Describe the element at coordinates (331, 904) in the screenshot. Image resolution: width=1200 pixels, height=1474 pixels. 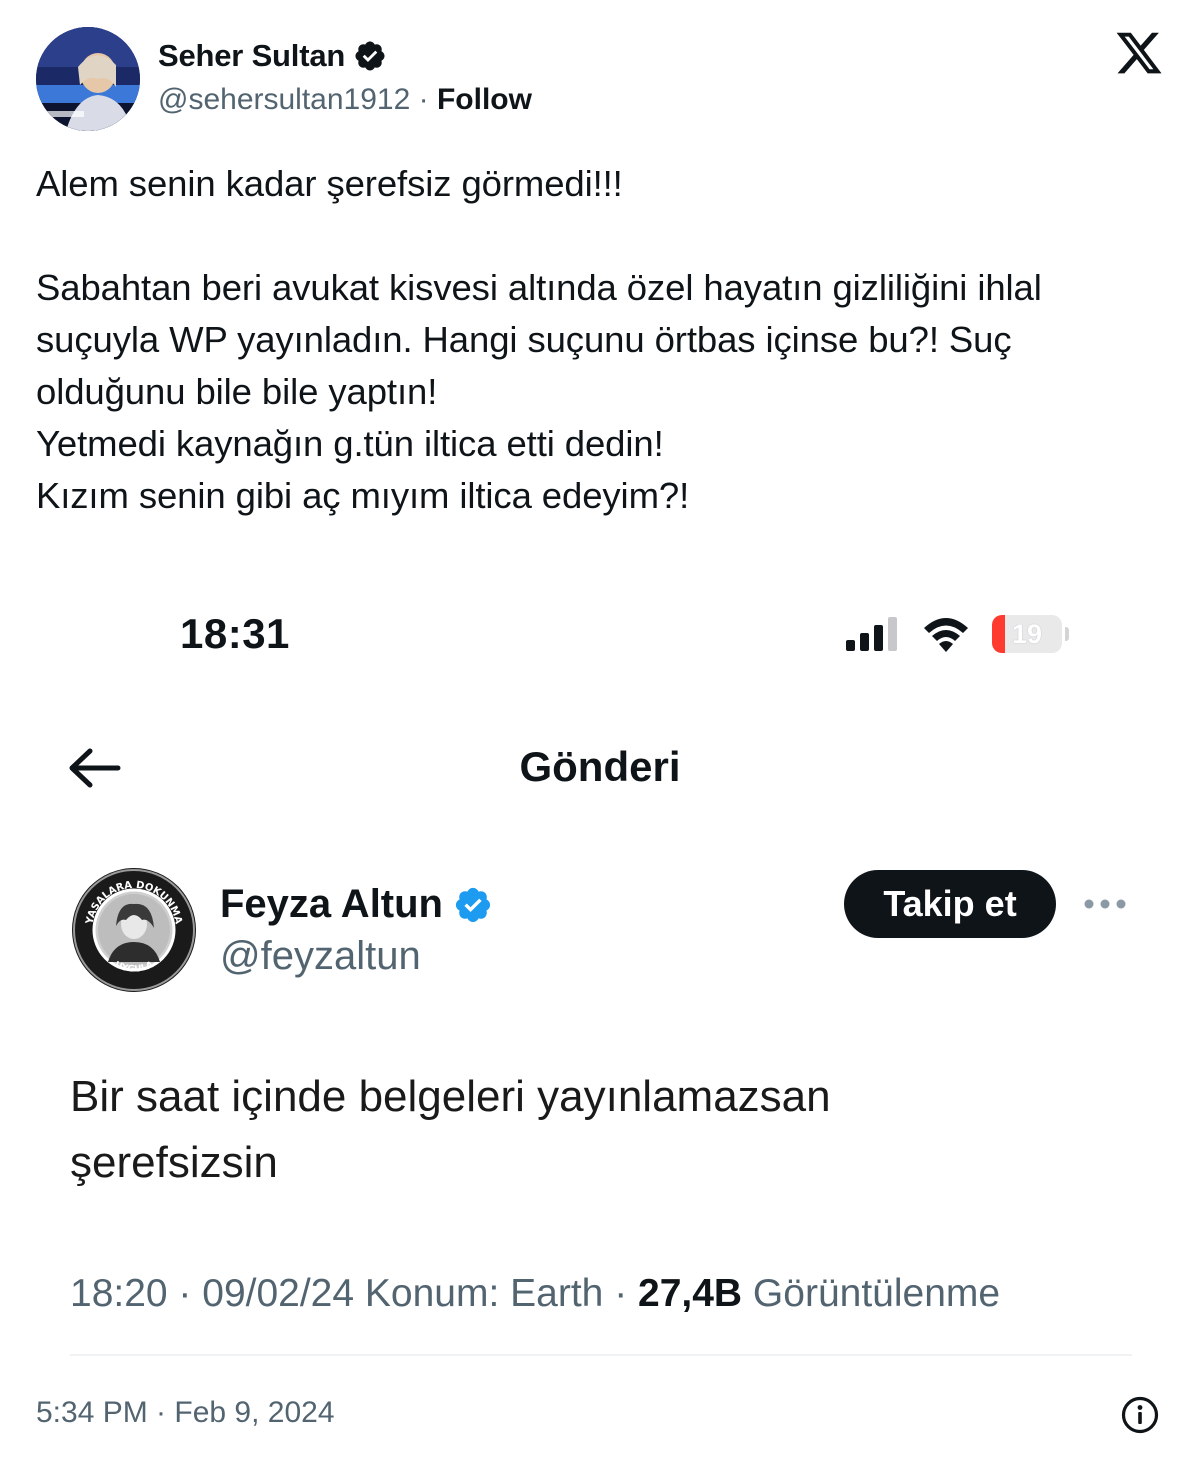
I see `inner-author-name: Feyza Altun` at that location.